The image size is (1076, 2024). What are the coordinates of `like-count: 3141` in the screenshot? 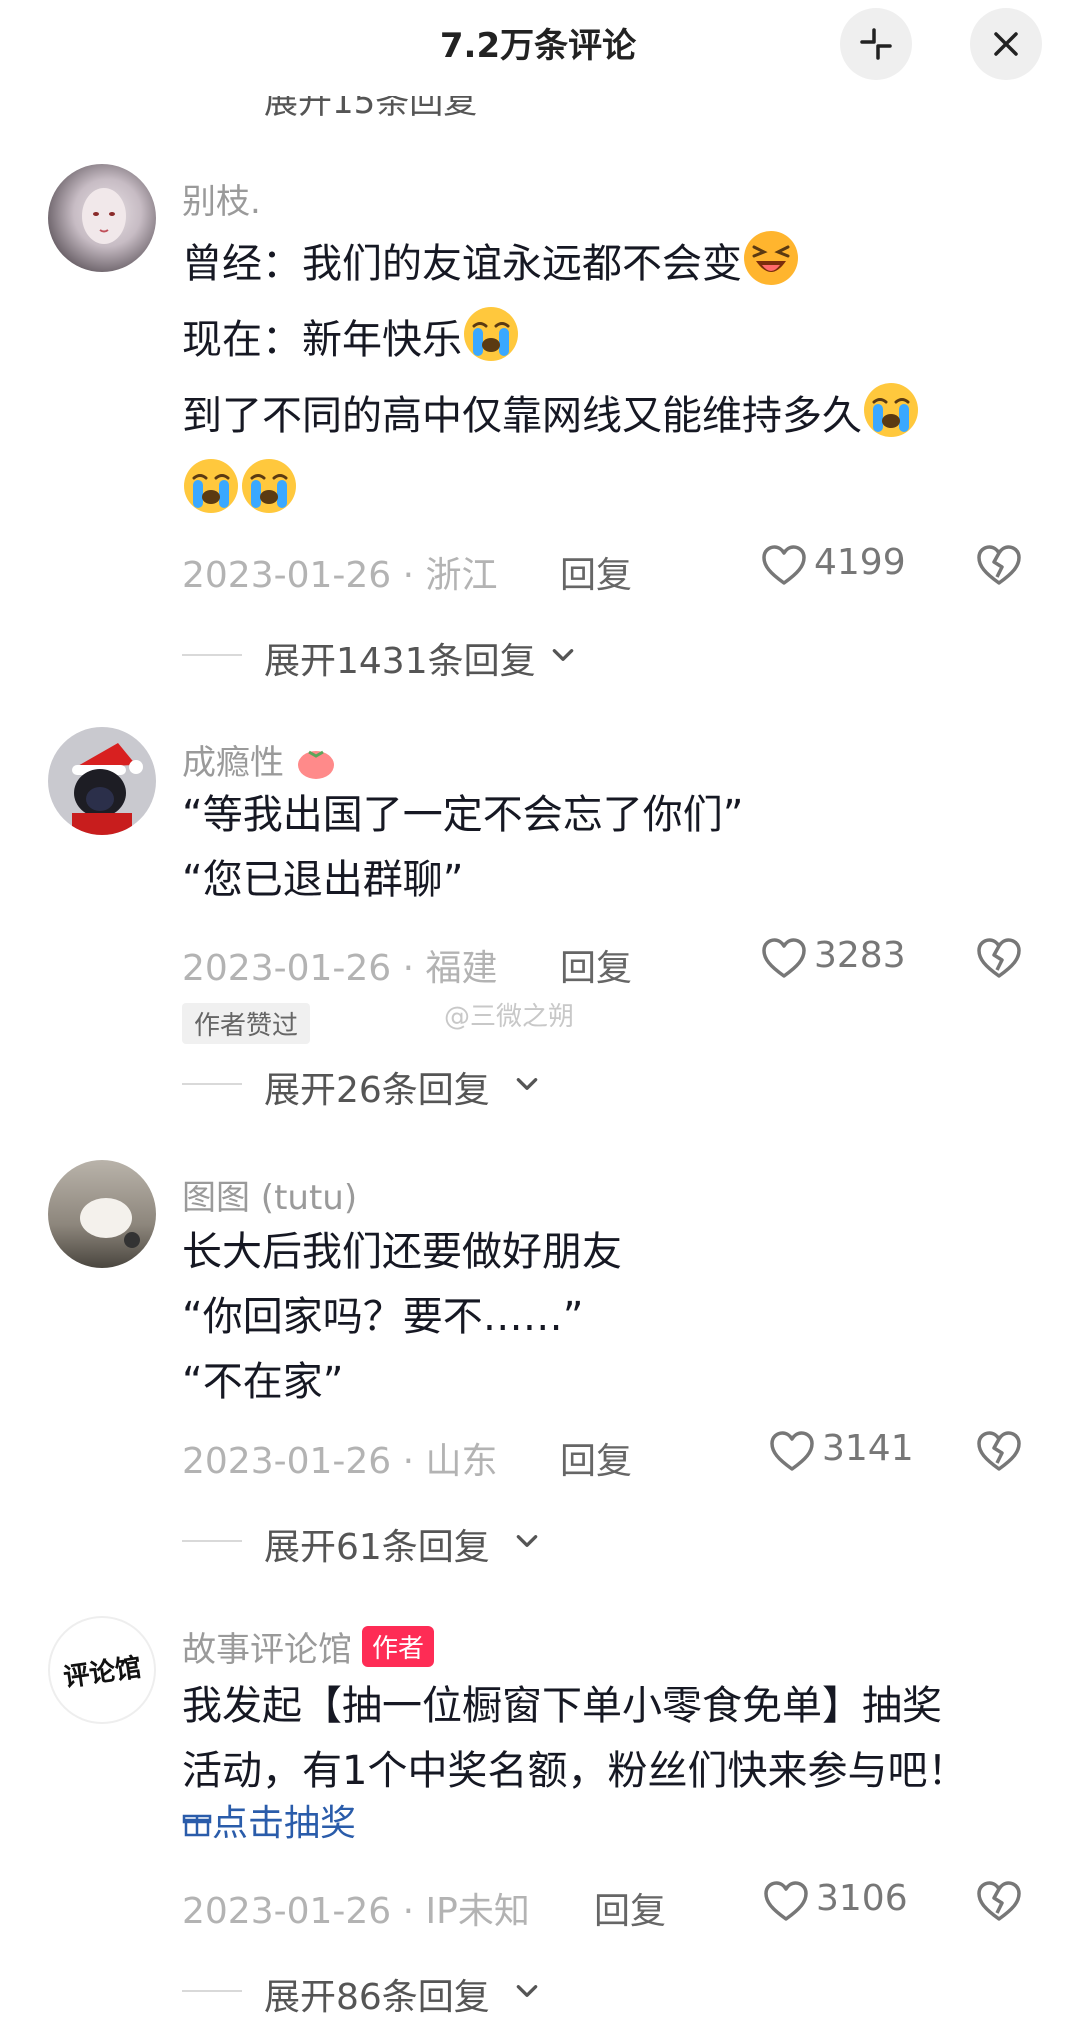 It's located at (868, 1448).